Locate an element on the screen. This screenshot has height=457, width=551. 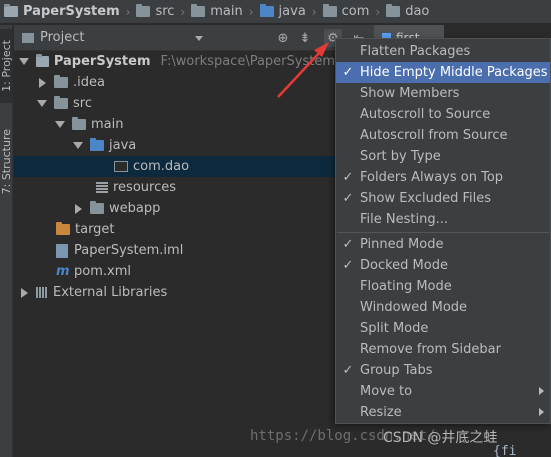
breadcrumb-label: java is located at coordinates (292, 11).